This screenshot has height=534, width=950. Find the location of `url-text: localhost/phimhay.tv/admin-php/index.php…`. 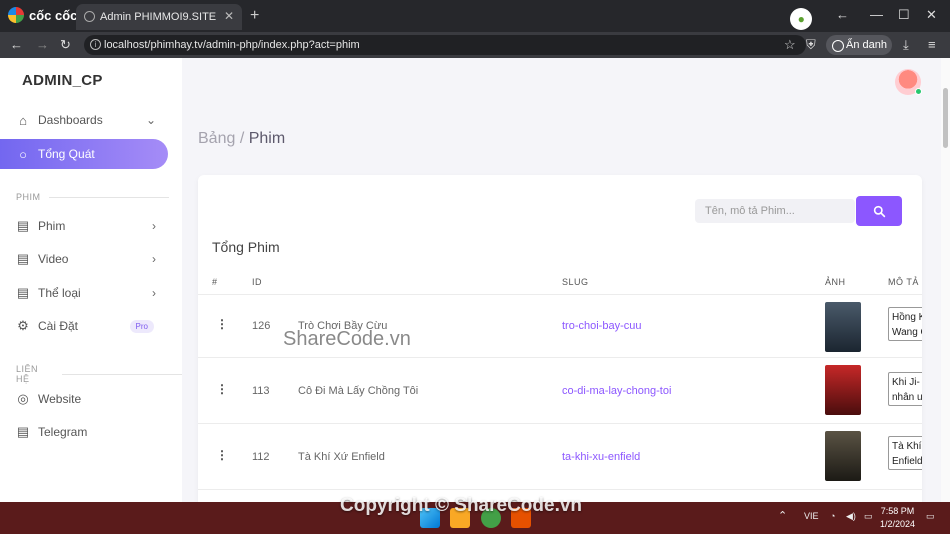

url-text: localhost/phimhay.tv/admin-php/index.php… is located at coordinates (232, 45).